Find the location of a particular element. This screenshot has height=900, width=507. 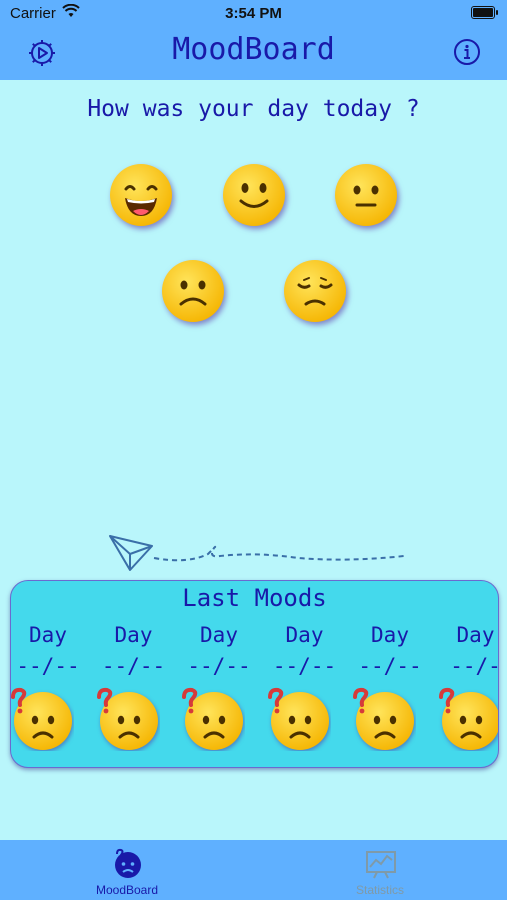

tab-moodboard: MoodBoard is located at coordinates (127, 870).